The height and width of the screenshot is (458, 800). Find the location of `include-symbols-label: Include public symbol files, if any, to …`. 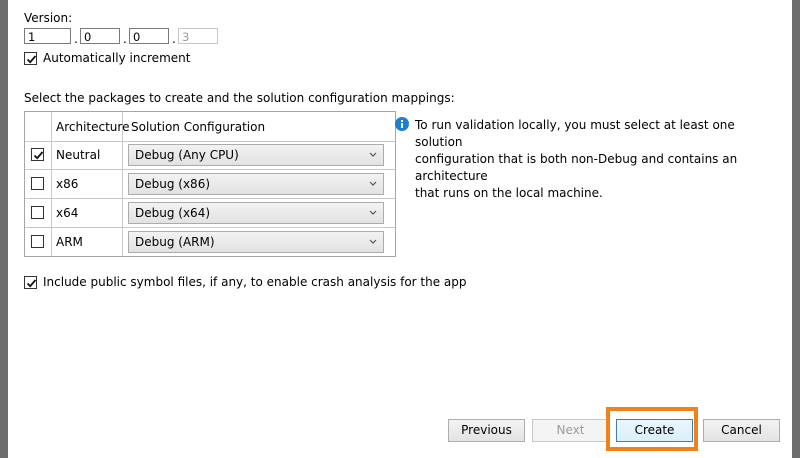

include-symbols-label: Include public symbol files, if any, to … is located at coordinates (255, 282).